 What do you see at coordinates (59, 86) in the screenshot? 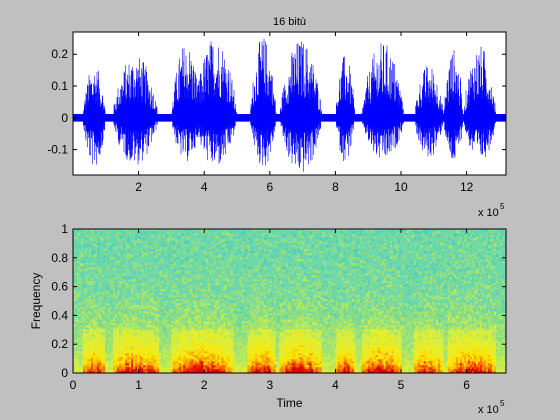
I see `waveform-y-tick-label: 0.1` at bounding box center [59, 86].